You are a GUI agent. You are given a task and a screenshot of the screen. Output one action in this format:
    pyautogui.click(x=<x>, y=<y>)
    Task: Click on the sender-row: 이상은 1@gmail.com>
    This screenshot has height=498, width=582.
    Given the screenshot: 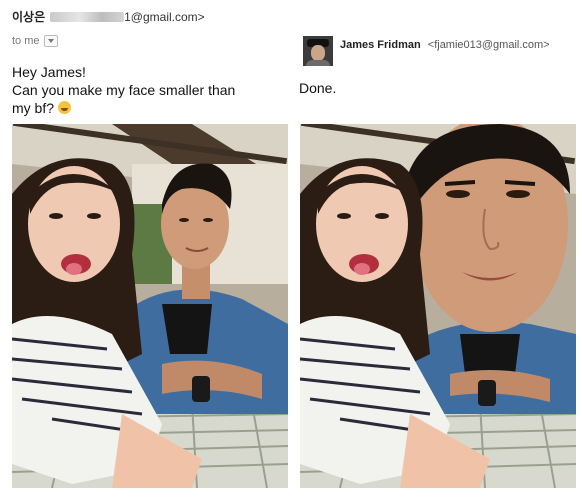 What is the action you would take?
    pyautogui.click(x=108, y=16)
    